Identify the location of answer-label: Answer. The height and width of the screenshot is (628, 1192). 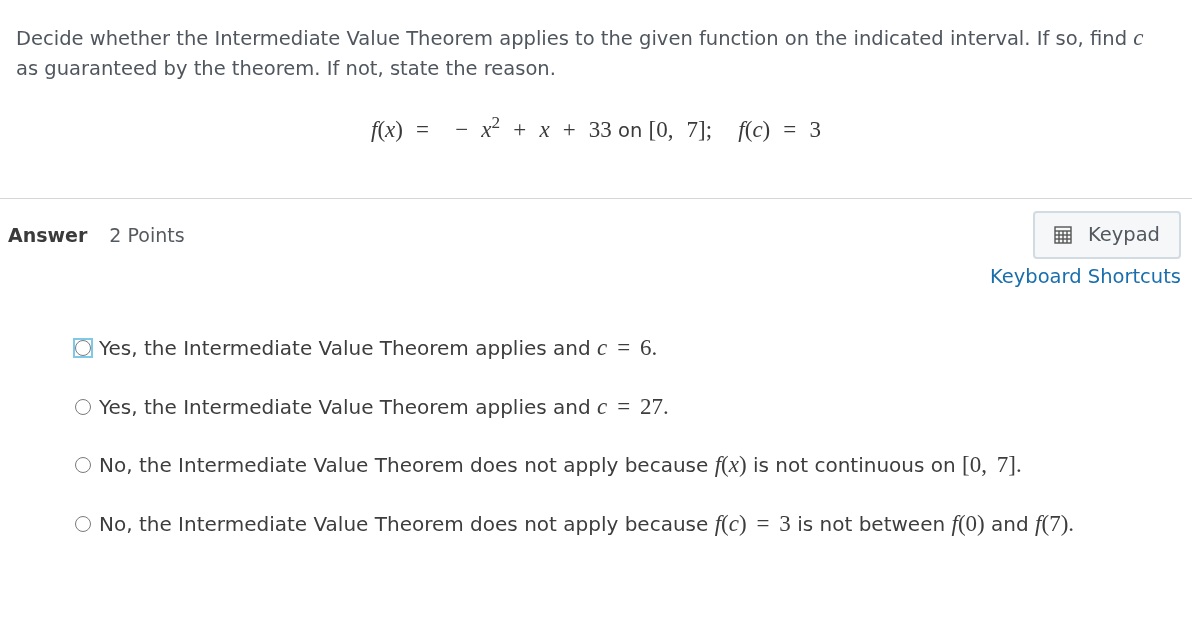
(48, 235).